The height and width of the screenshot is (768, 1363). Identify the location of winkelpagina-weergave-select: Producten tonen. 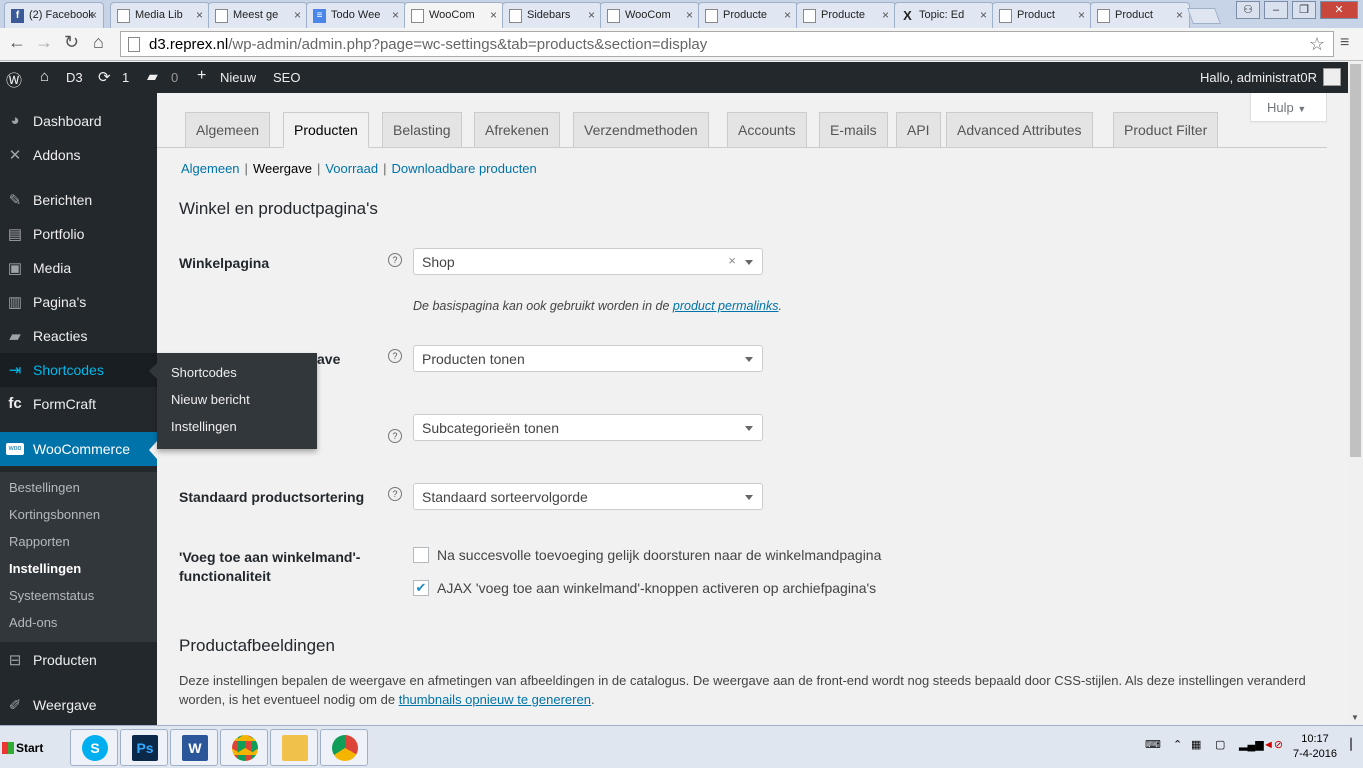
(588, 358).